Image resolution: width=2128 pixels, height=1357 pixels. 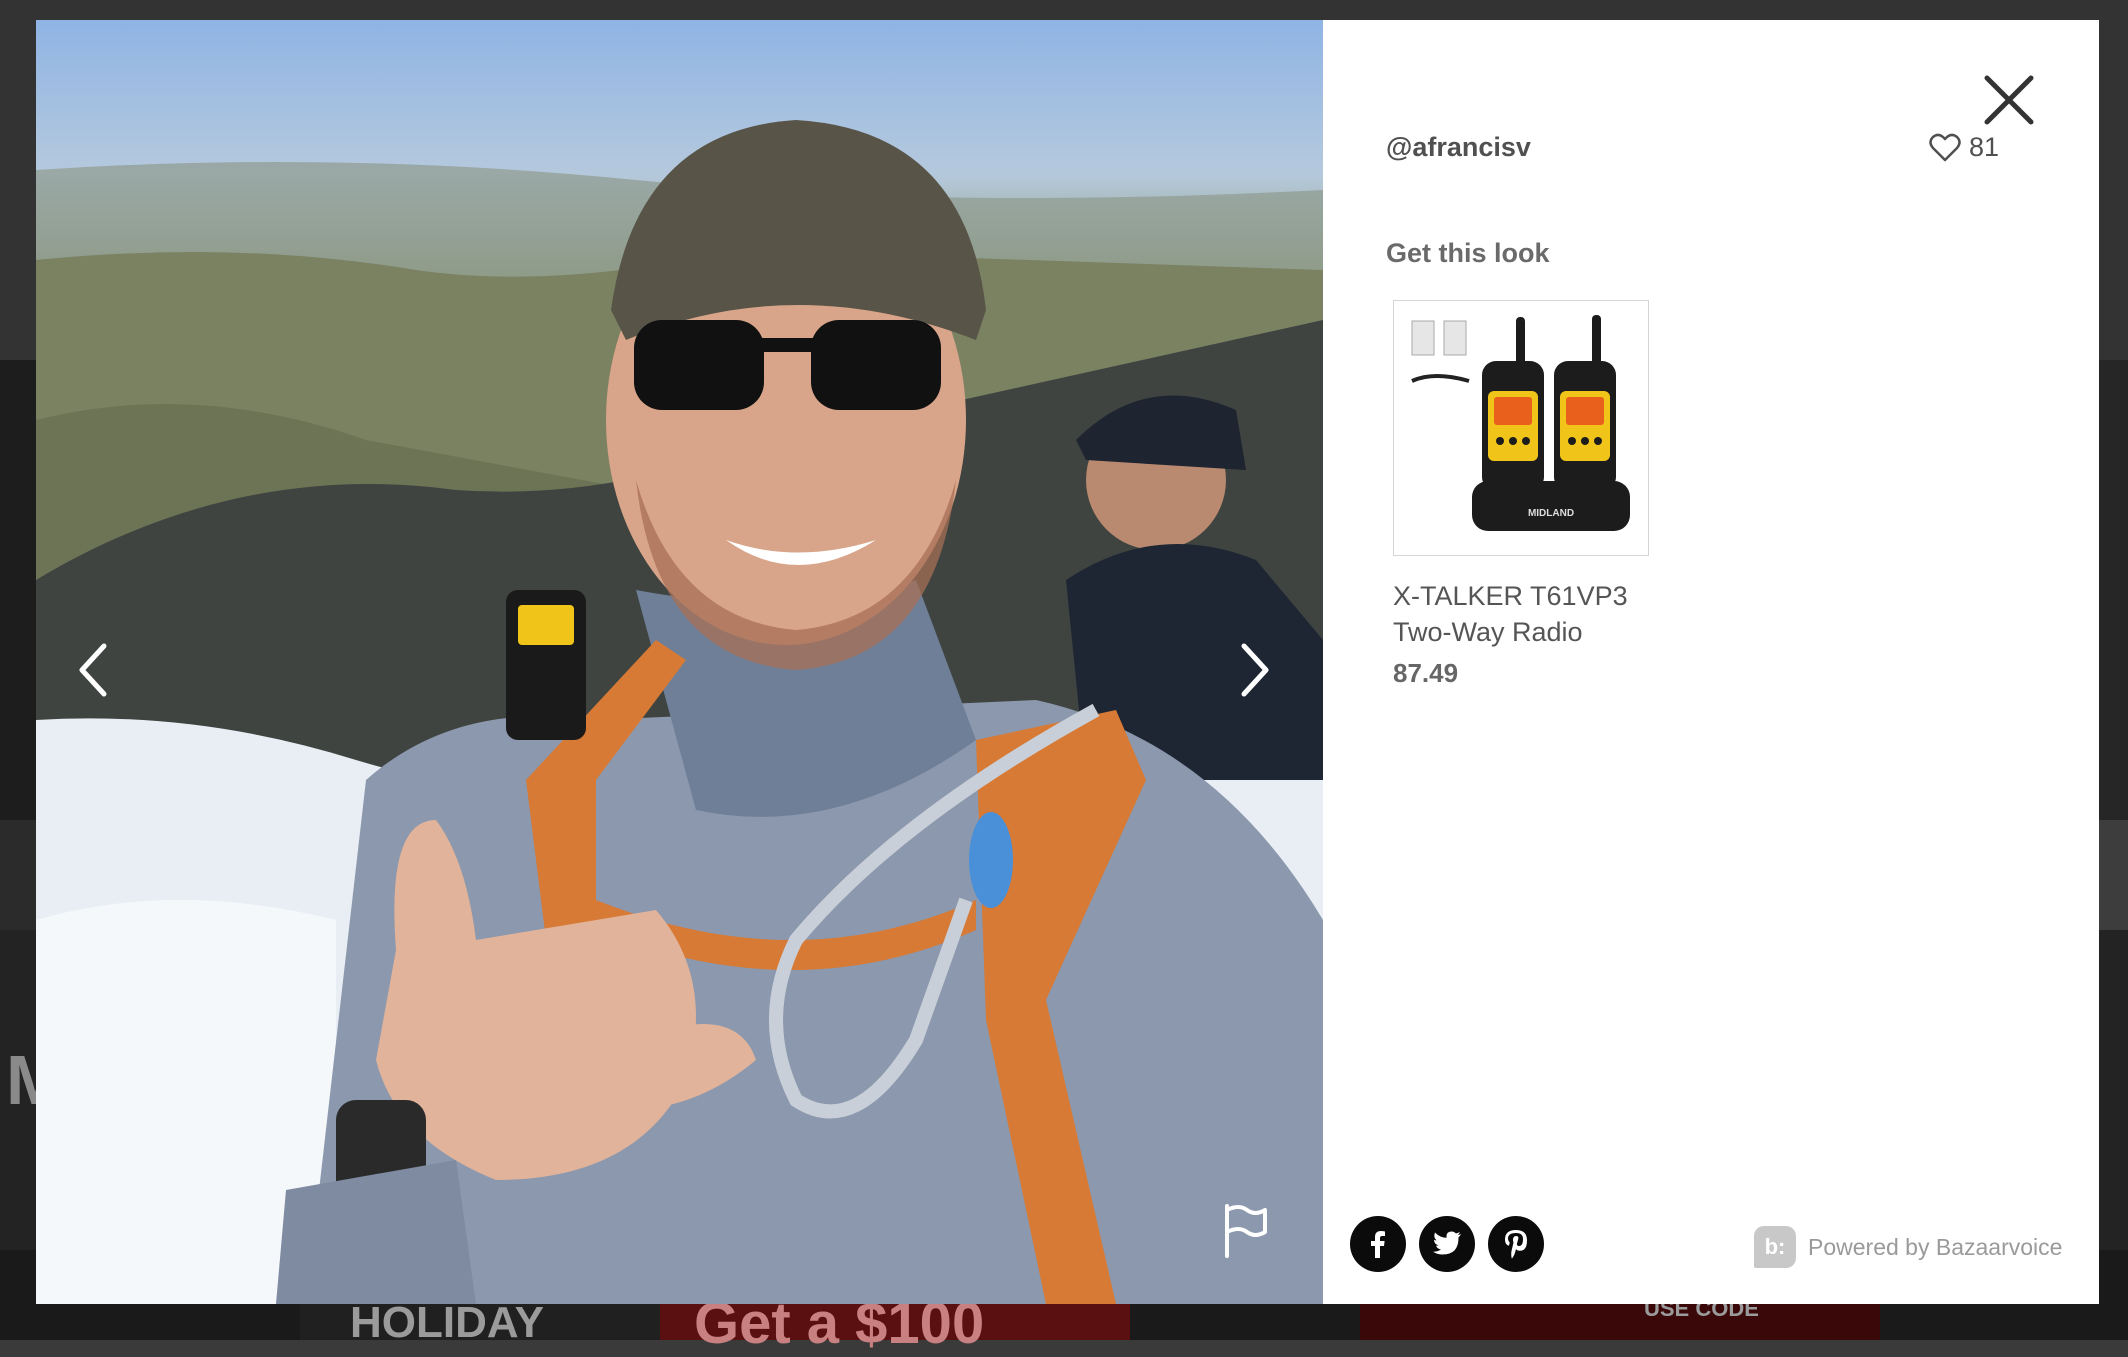 I want to click on bazaarvoice-logo: b:, so click(x=1775, y=1247).